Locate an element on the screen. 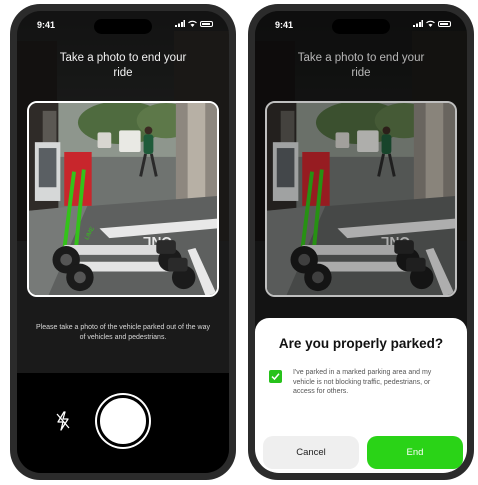 The height and width of the screenshot is (485, 478). page-title: Take a photo to end your ride is located at coordinates (123, 65).